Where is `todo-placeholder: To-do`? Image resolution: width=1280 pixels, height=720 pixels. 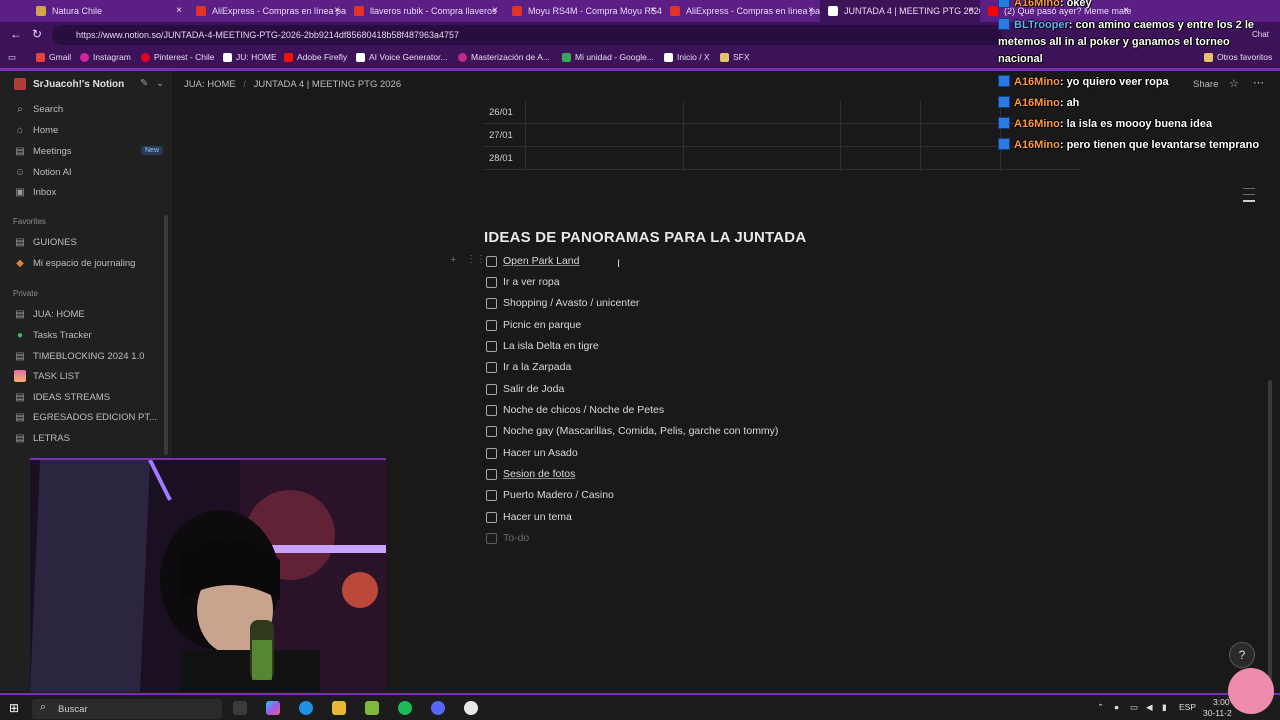
todo-placeholder: To-do is located at coordinates (507, 538).